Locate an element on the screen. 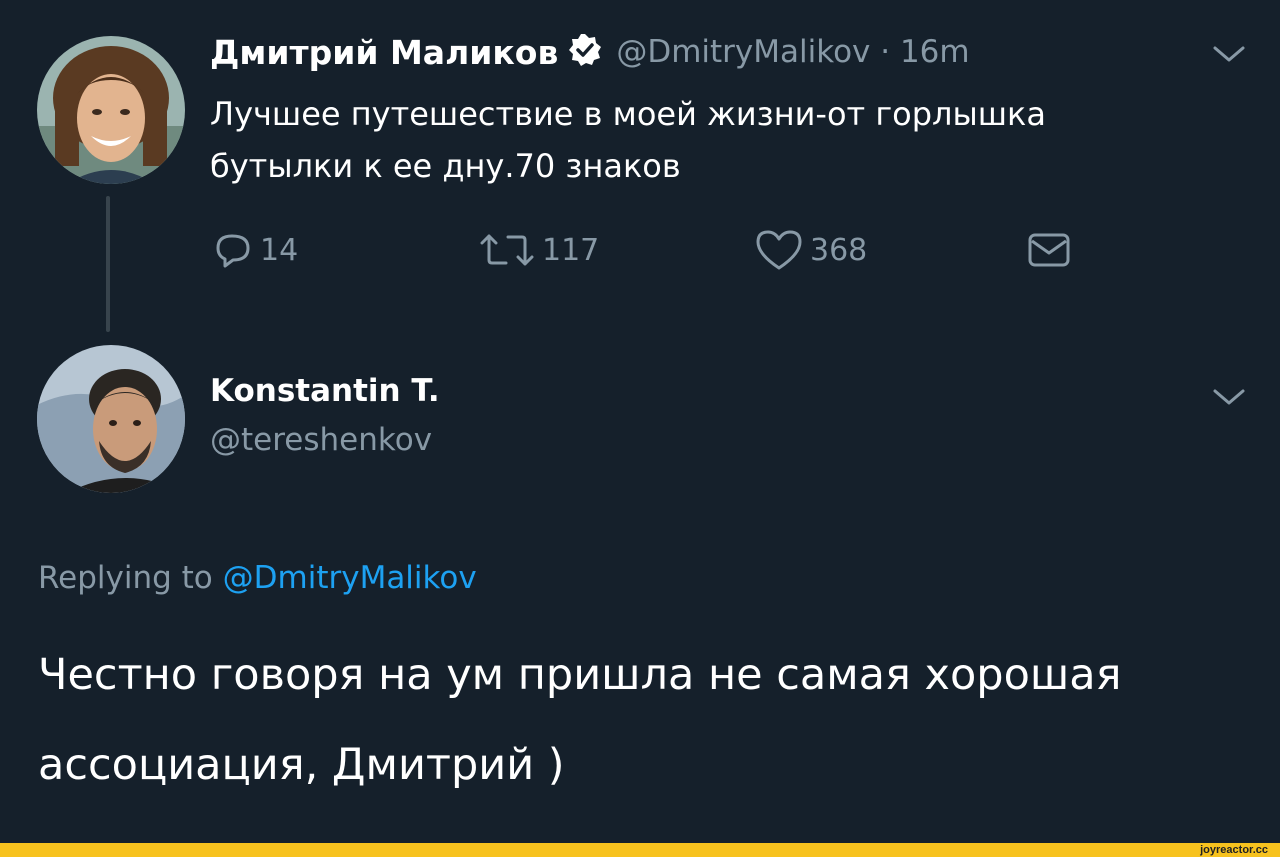  tweet2-handle: @tereshenkov is located at coordinates (321, 440).